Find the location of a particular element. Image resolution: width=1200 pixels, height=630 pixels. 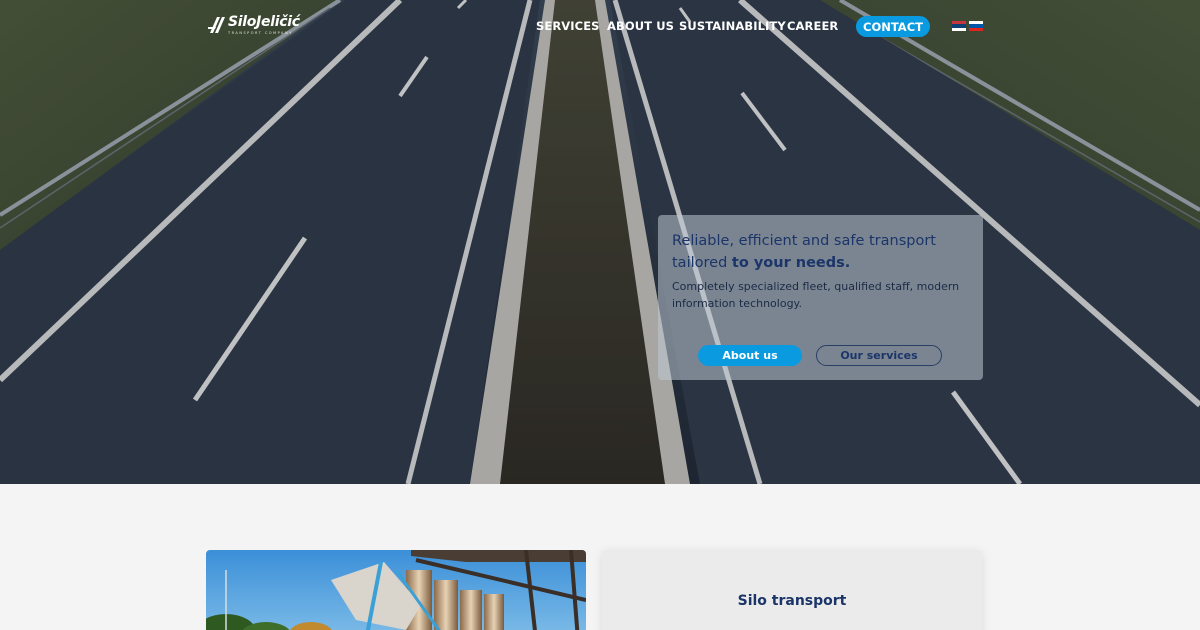

service-card-title: Silo transport is located at coordinates (792, 601).